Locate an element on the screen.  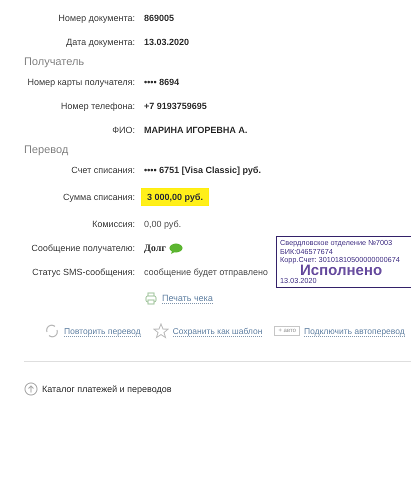
field-value: •••• 6751 [Visa Classic] руб. is located at coordinates (202, 170).